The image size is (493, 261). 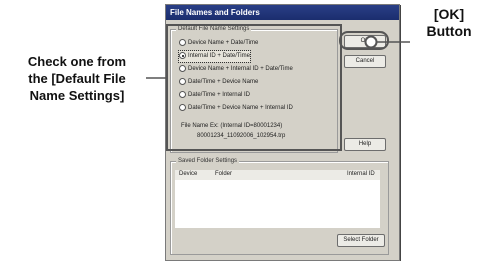 What do you see at coordinates (77, 61) in the screenshot?
I see `left-callout-line-1: Check one from` at bounding box center [77, 61].